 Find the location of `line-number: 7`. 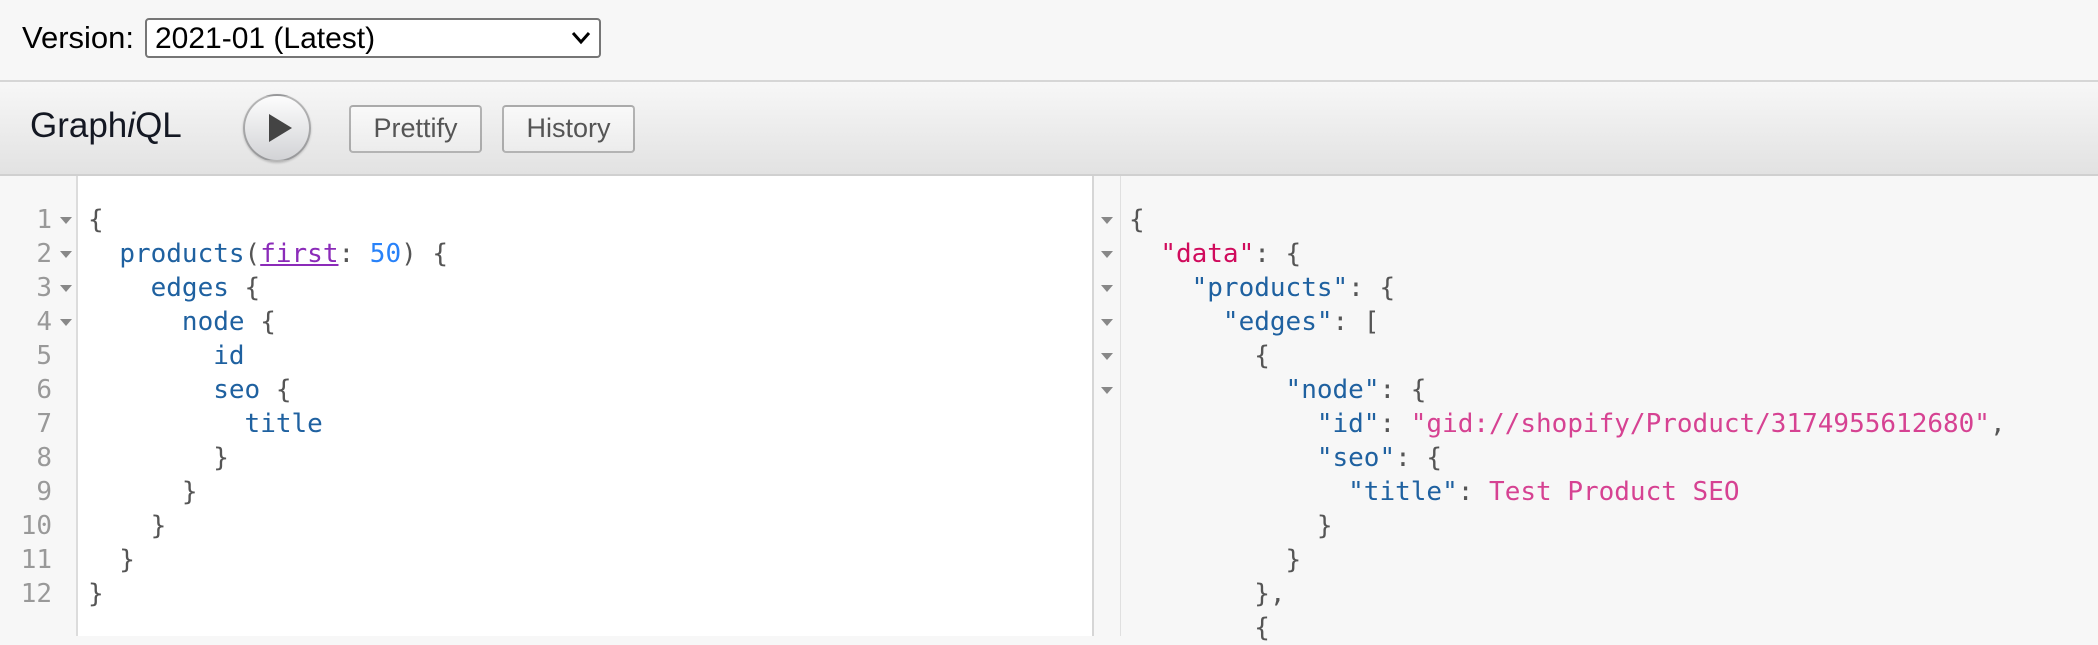

line-number: 7 is located at coordinates (44, 424).